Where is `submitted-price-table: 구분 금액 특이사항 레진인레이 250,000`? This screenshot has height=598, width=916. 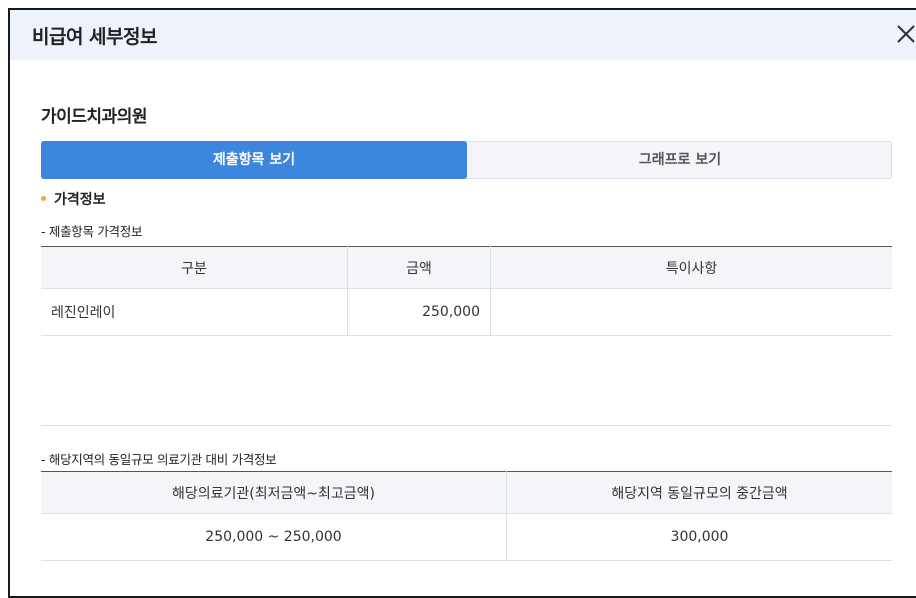 submitted-price-table: 구분 금액 특이사항 레진인레이 250,000 is located at coordinates (466, 291).